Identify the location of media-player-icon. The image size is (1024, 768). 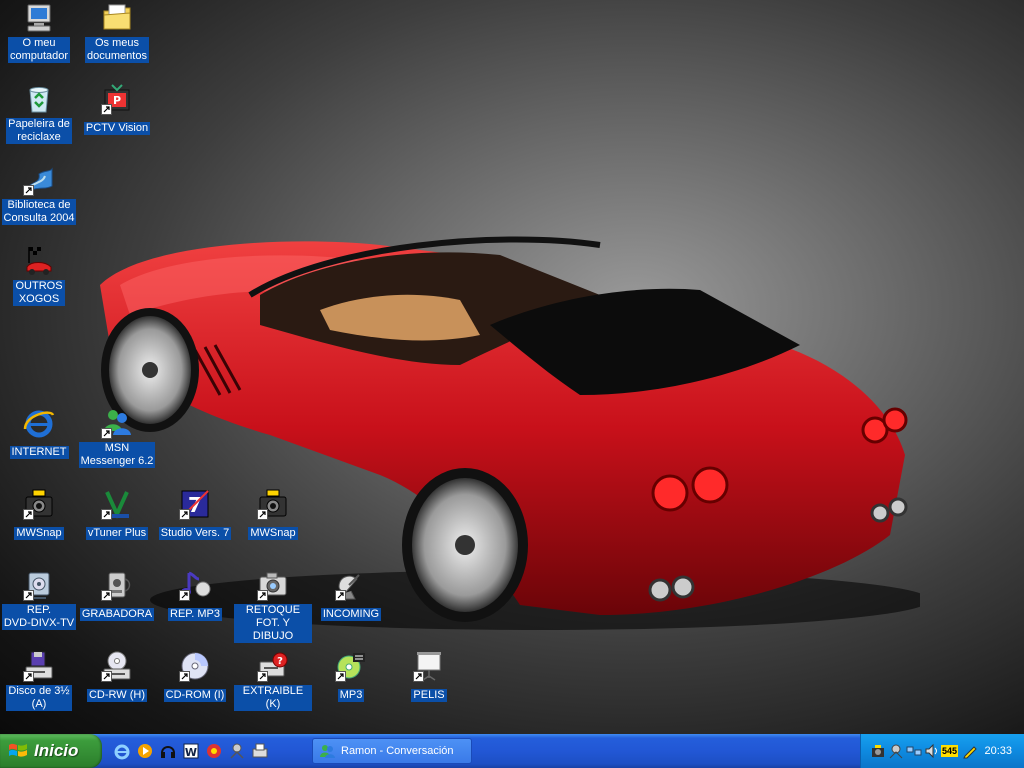
(145, 751).